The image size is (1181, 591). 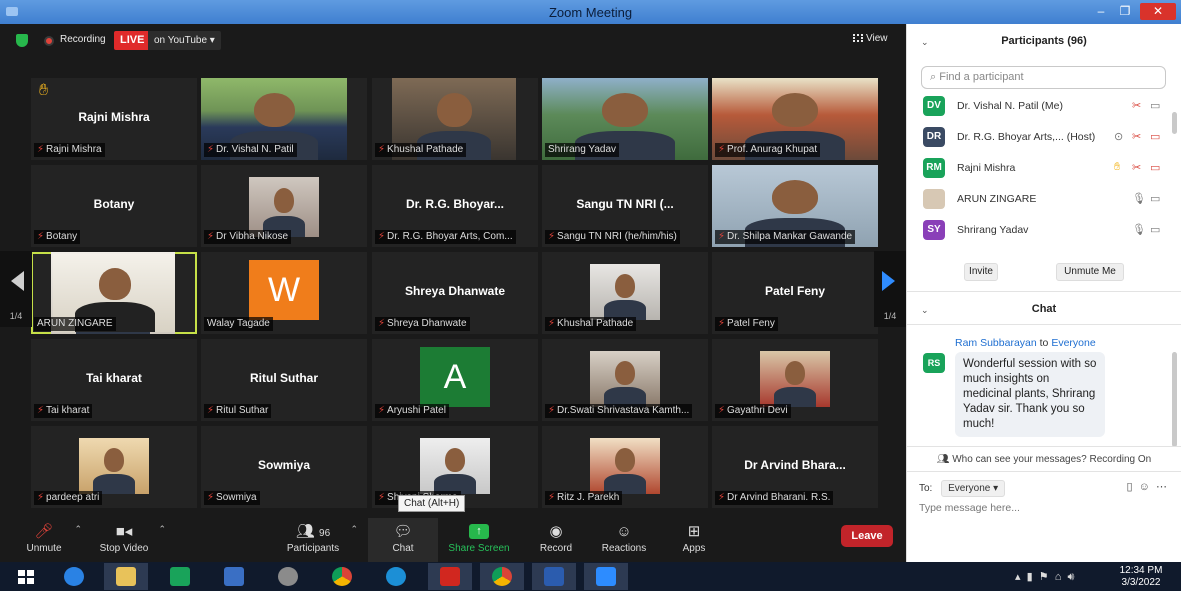 I want to click on participant-tile: ⚡︎ pardeep atri, so click(x=114, y=467).